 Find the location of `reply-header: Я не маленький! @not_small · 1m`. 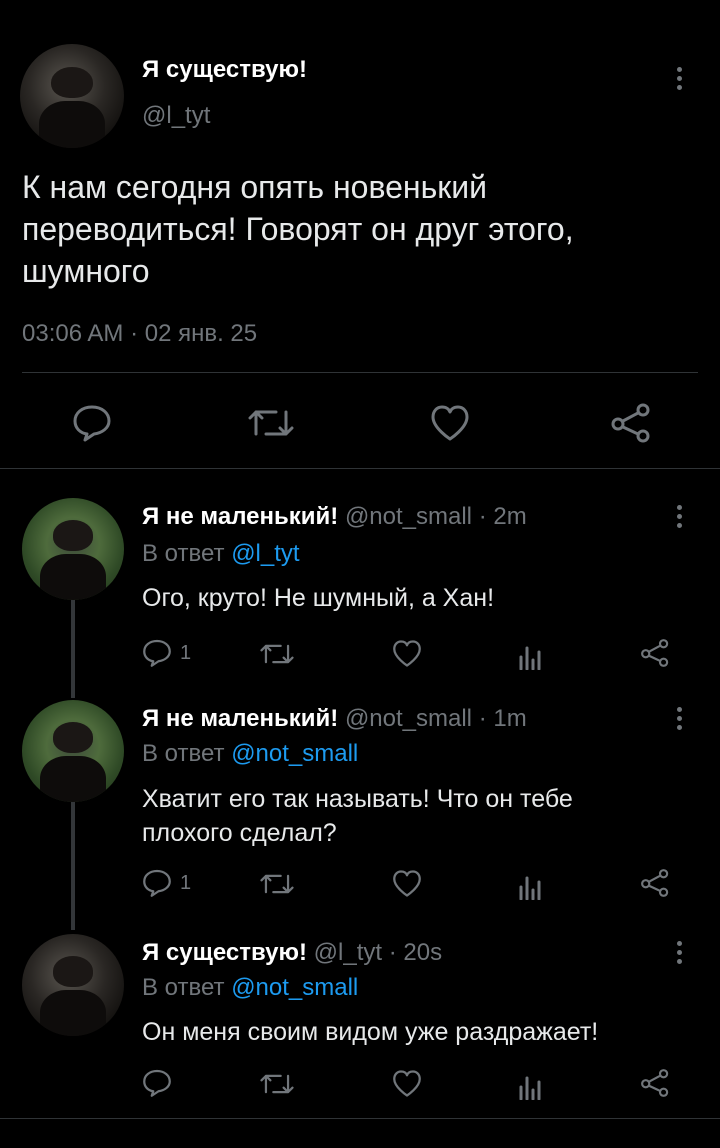

reply-header: Я не маленький! @not_small · 1m is located at coordinates (334, 719).